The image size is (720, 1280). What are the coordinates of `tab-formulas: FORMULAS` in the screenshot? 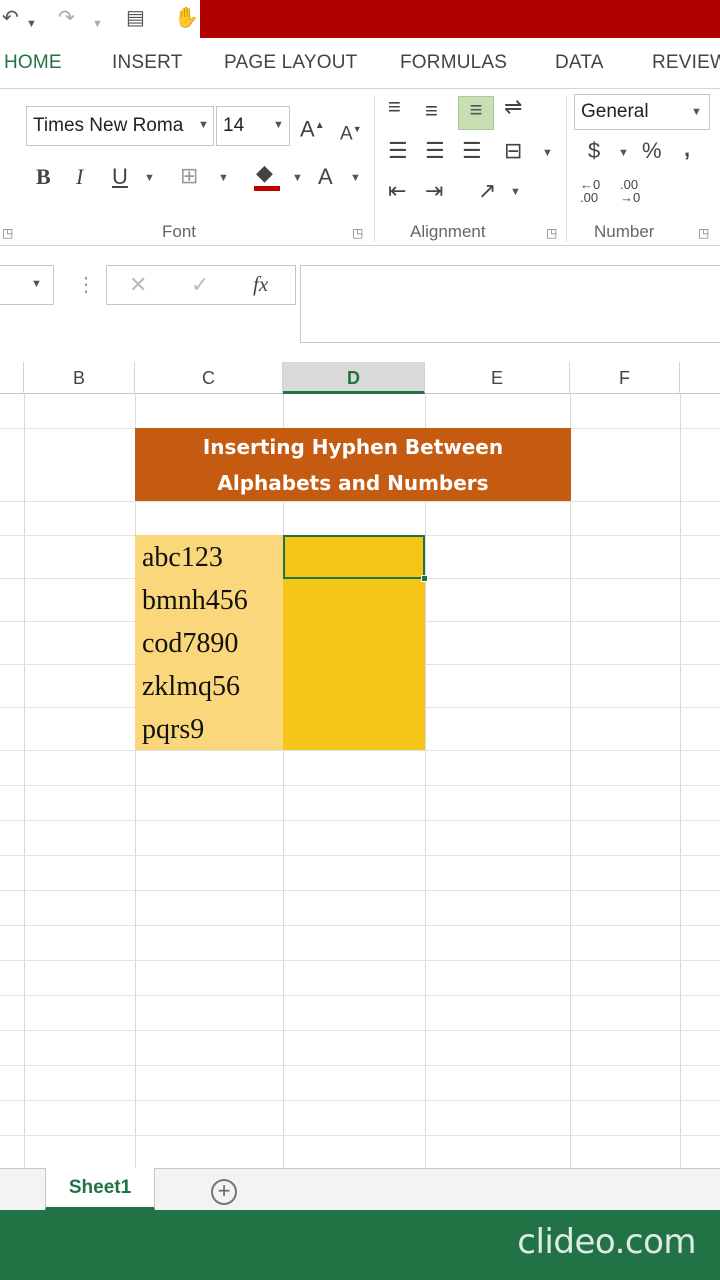 It's located at (453, 63).